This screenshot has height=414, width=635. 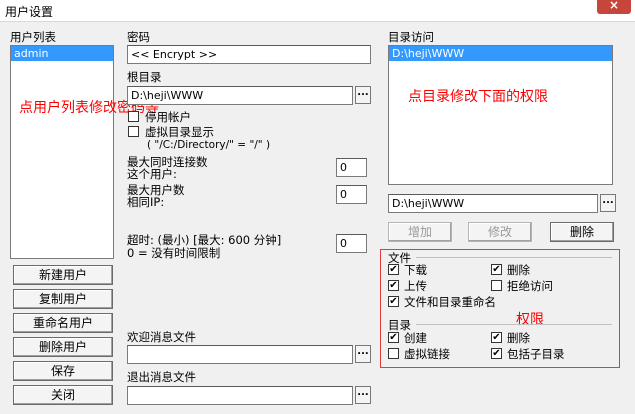 I want to click on max-ip-label: 最大用户数 相同IP:, so click(x=156, y=196).